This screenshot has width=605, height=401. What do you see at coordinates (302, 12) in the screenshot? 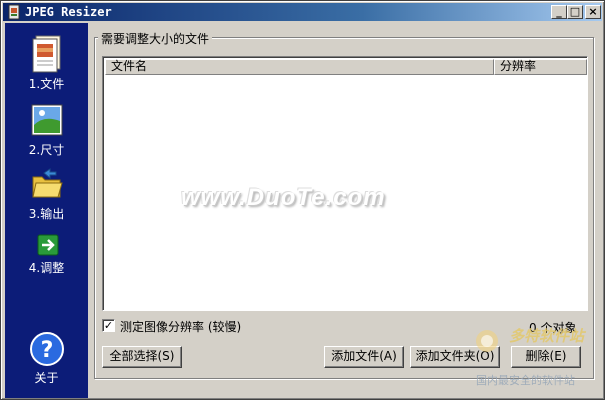
I see `title-bar: JPEG Resizer _ □ ×` at bounding box center [302, 12].